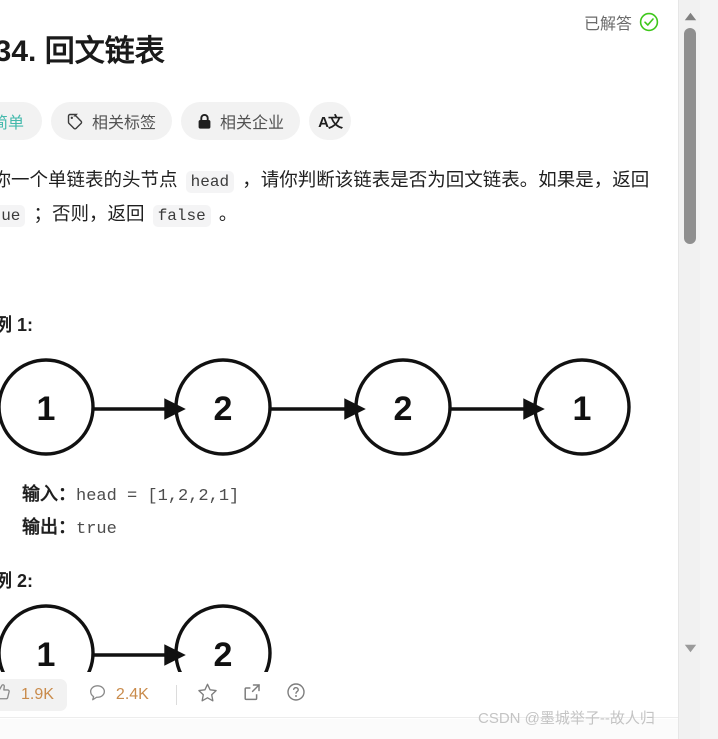 The height and width of the screenshot is (739, 718). What do you see at coordinates (709, 369) in the screenshot?
I see `right-margin-strip` at bounding box center [709, 369].